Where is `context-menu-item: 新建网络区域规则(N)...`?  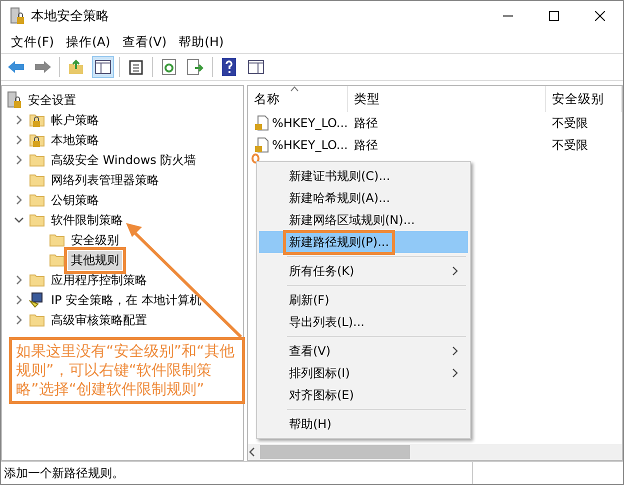 context-menu-item: 新建网络区域规则(N)... is located at coordinates (363, 220).